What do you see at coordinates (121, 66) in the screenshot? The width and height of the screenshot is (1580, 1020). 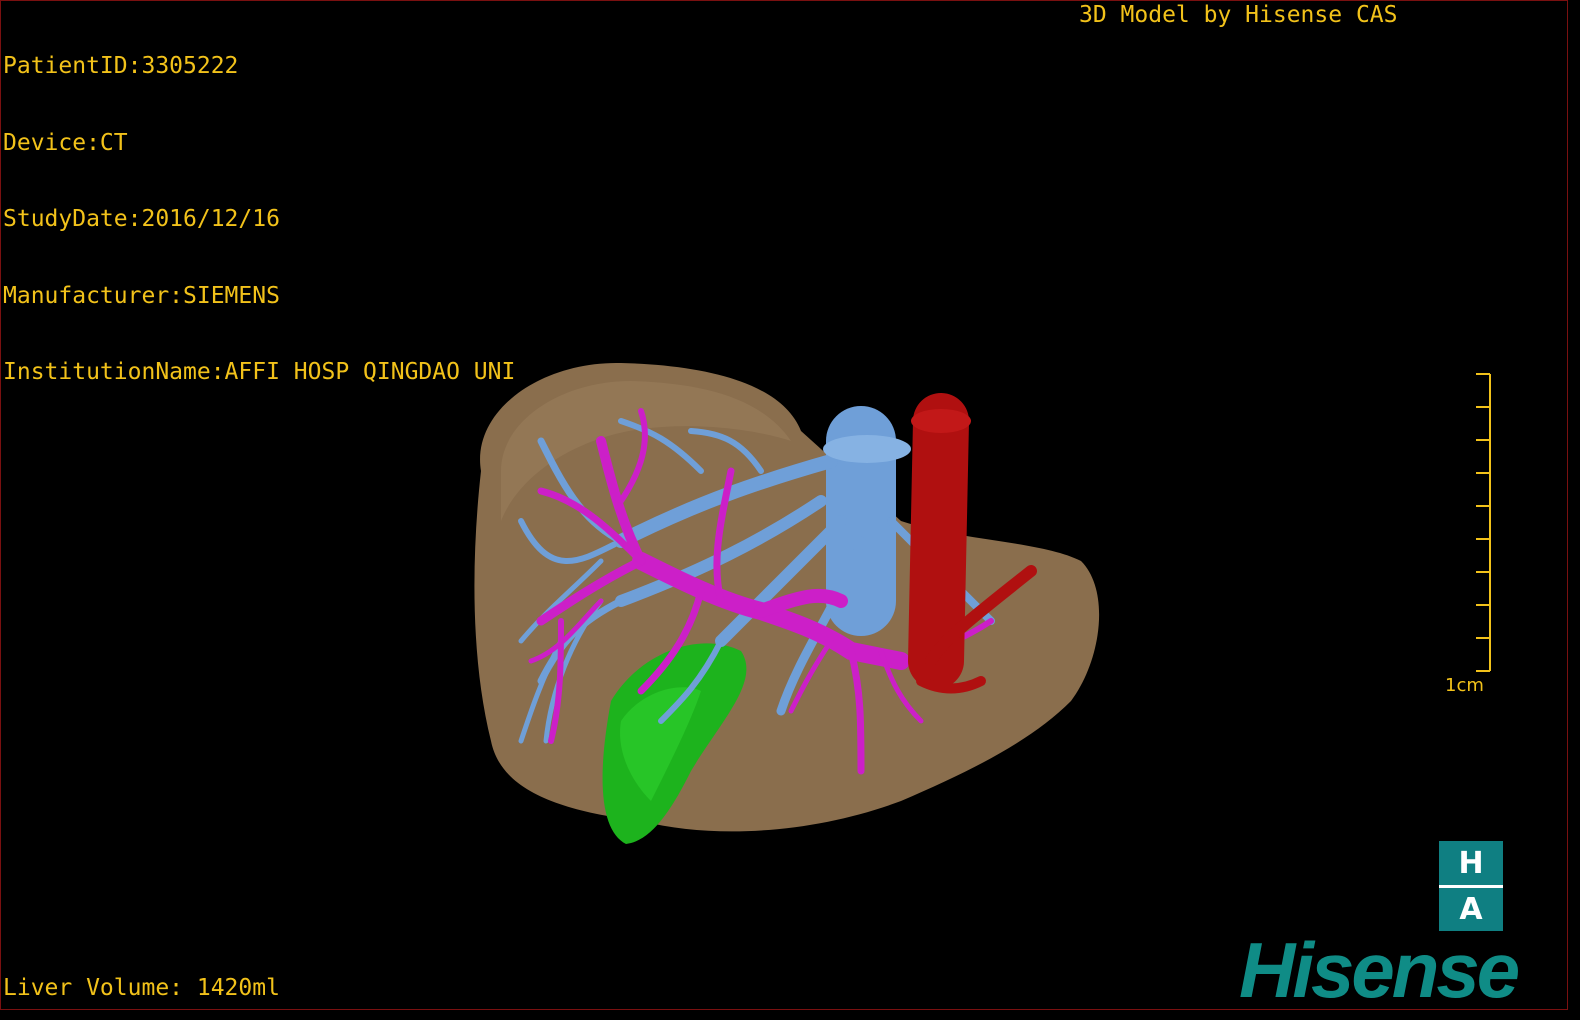 I see `patient-id: PatientID:3305222` at bounding box center [121, 66].